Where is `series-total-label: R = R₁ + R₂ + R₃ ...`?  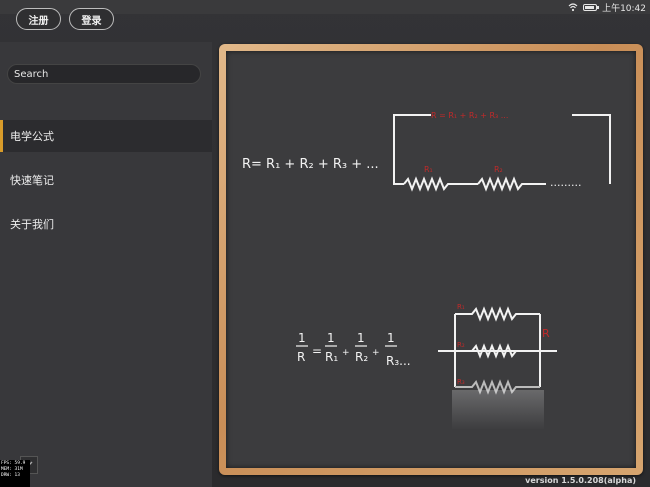
series-total-label: R = R₁ + R₂ + R₃ ... is located at coordinates (469, 115).